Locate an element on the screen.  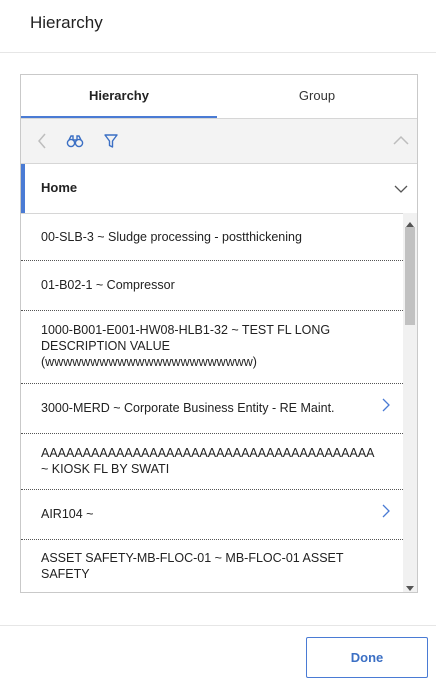
dialog-title: Hierarchy is located at coordinates (66, 22).